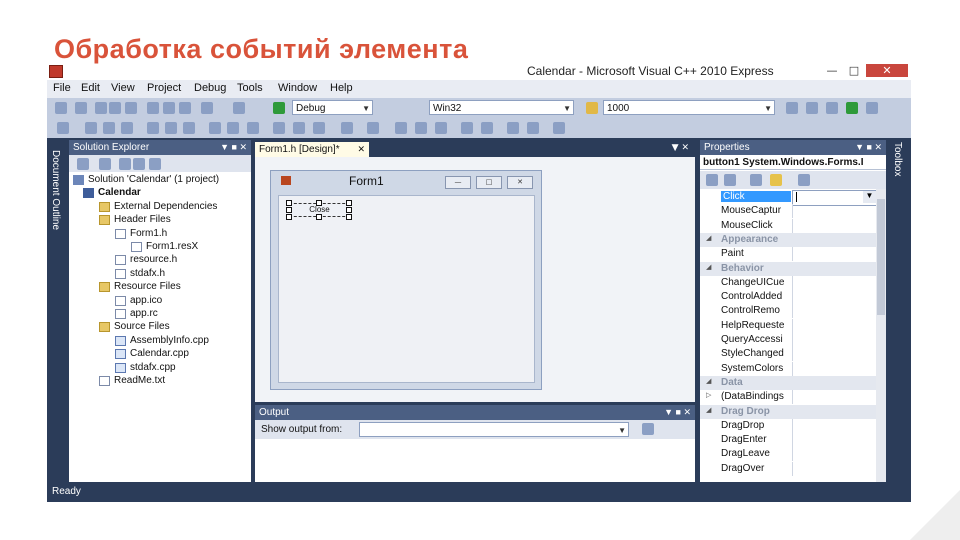 The width and height of the screenshot is (960, 540). What do you see at coordinates (153, 108) in the screenshot?
I see `cut-icon` at bounding box center [153, 108].